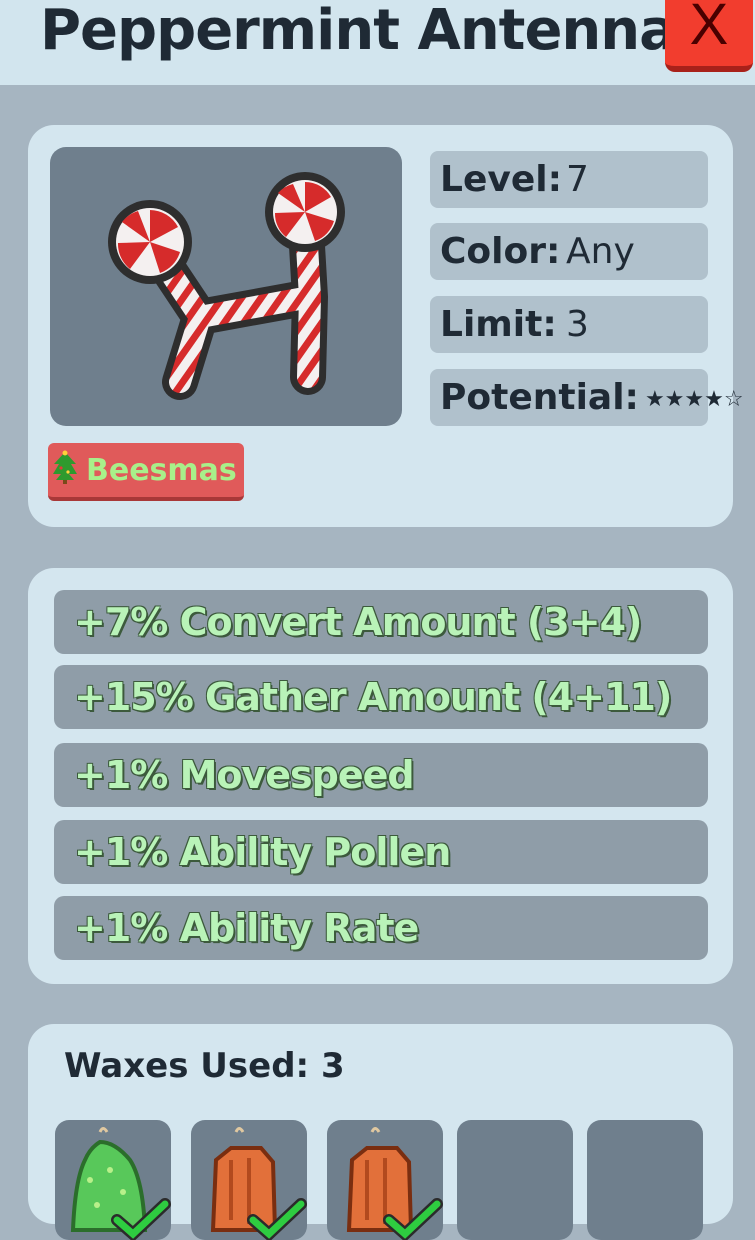 This screenshot has height=1240, width=755. I want to click on beesmas-tag: Beesmas, so click(146, 472).